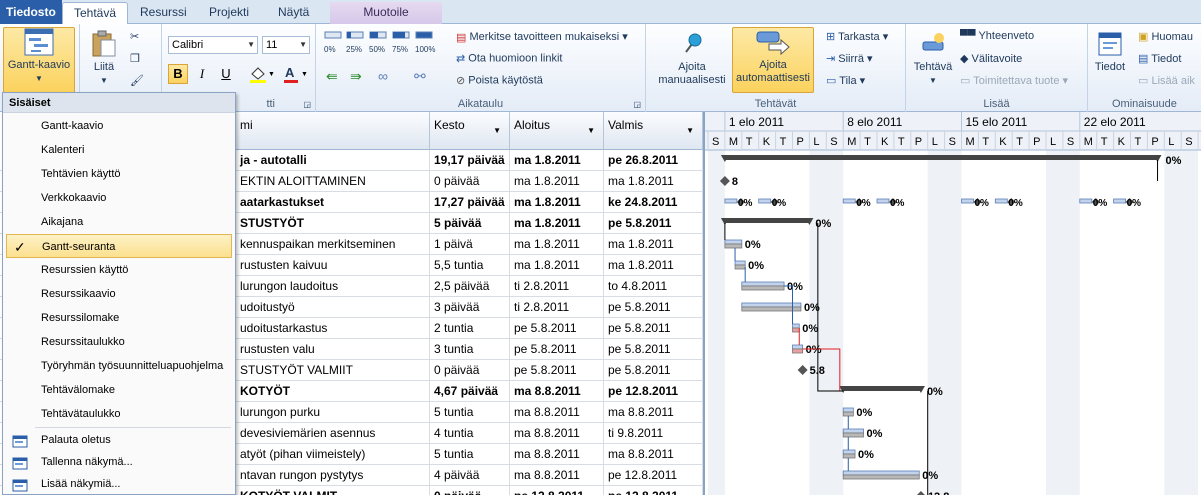 Image resolution: width=1201 pixels, height=495 pixels. What do you see at coordinates (1165, 36) in the screenshot?
I see `notes-button: ▣ Huomau` at bounding box center [1165, 36].